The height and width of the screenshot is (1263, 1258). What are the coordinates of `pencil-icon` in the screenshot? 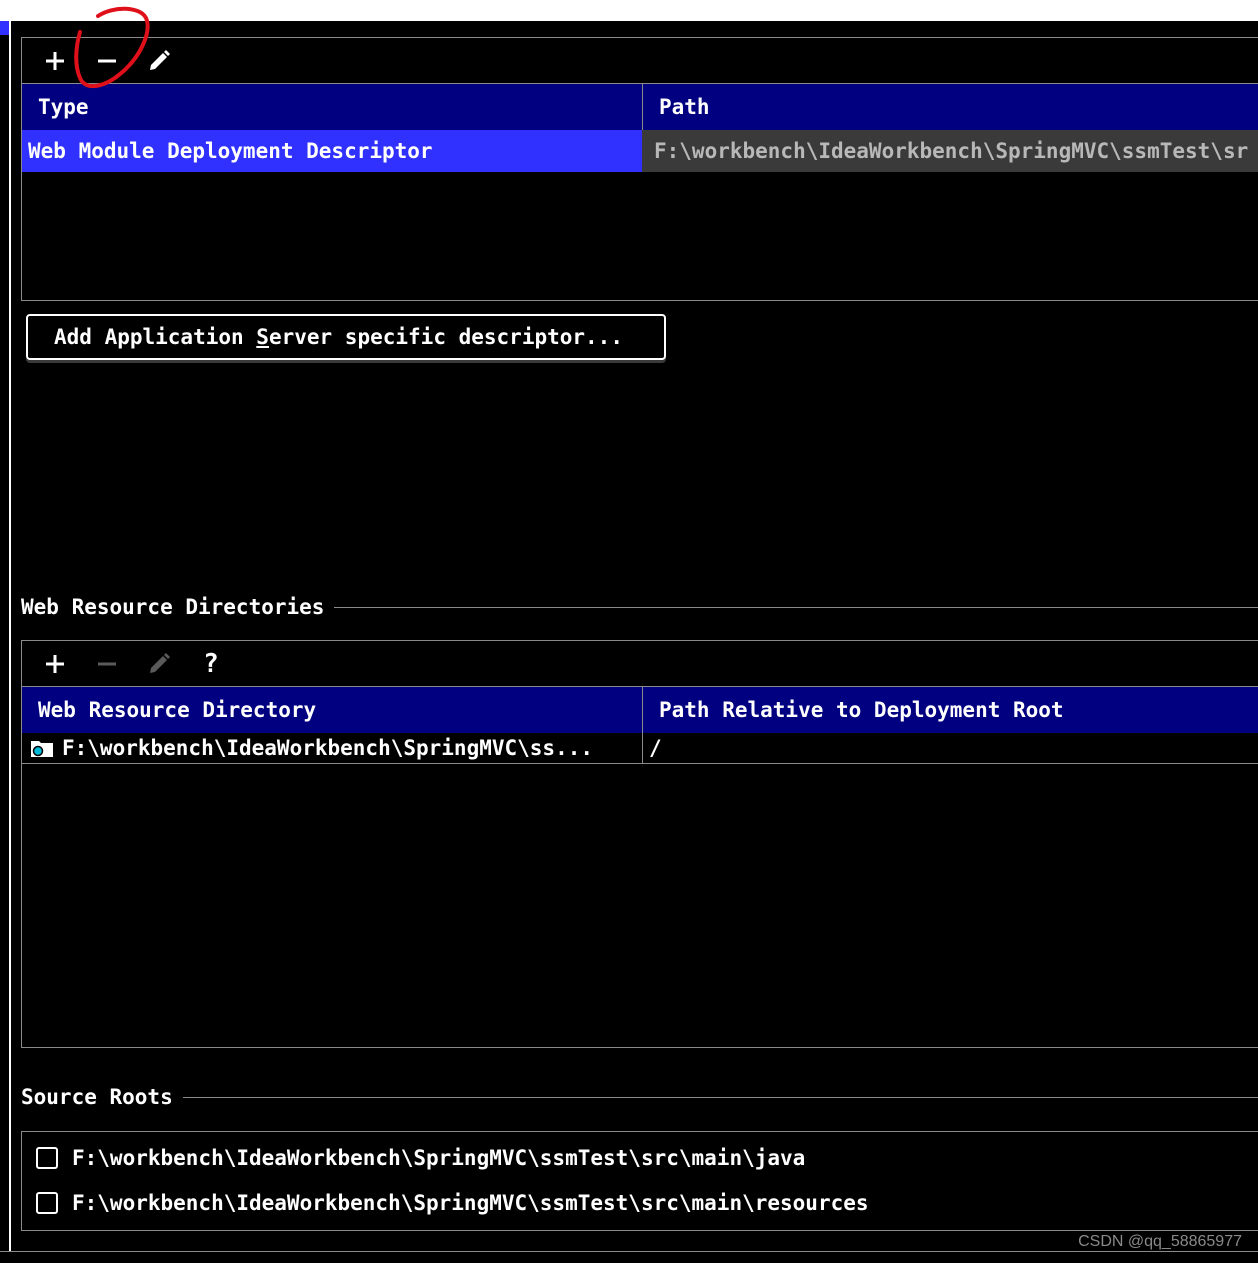 It's located at (160, 662).